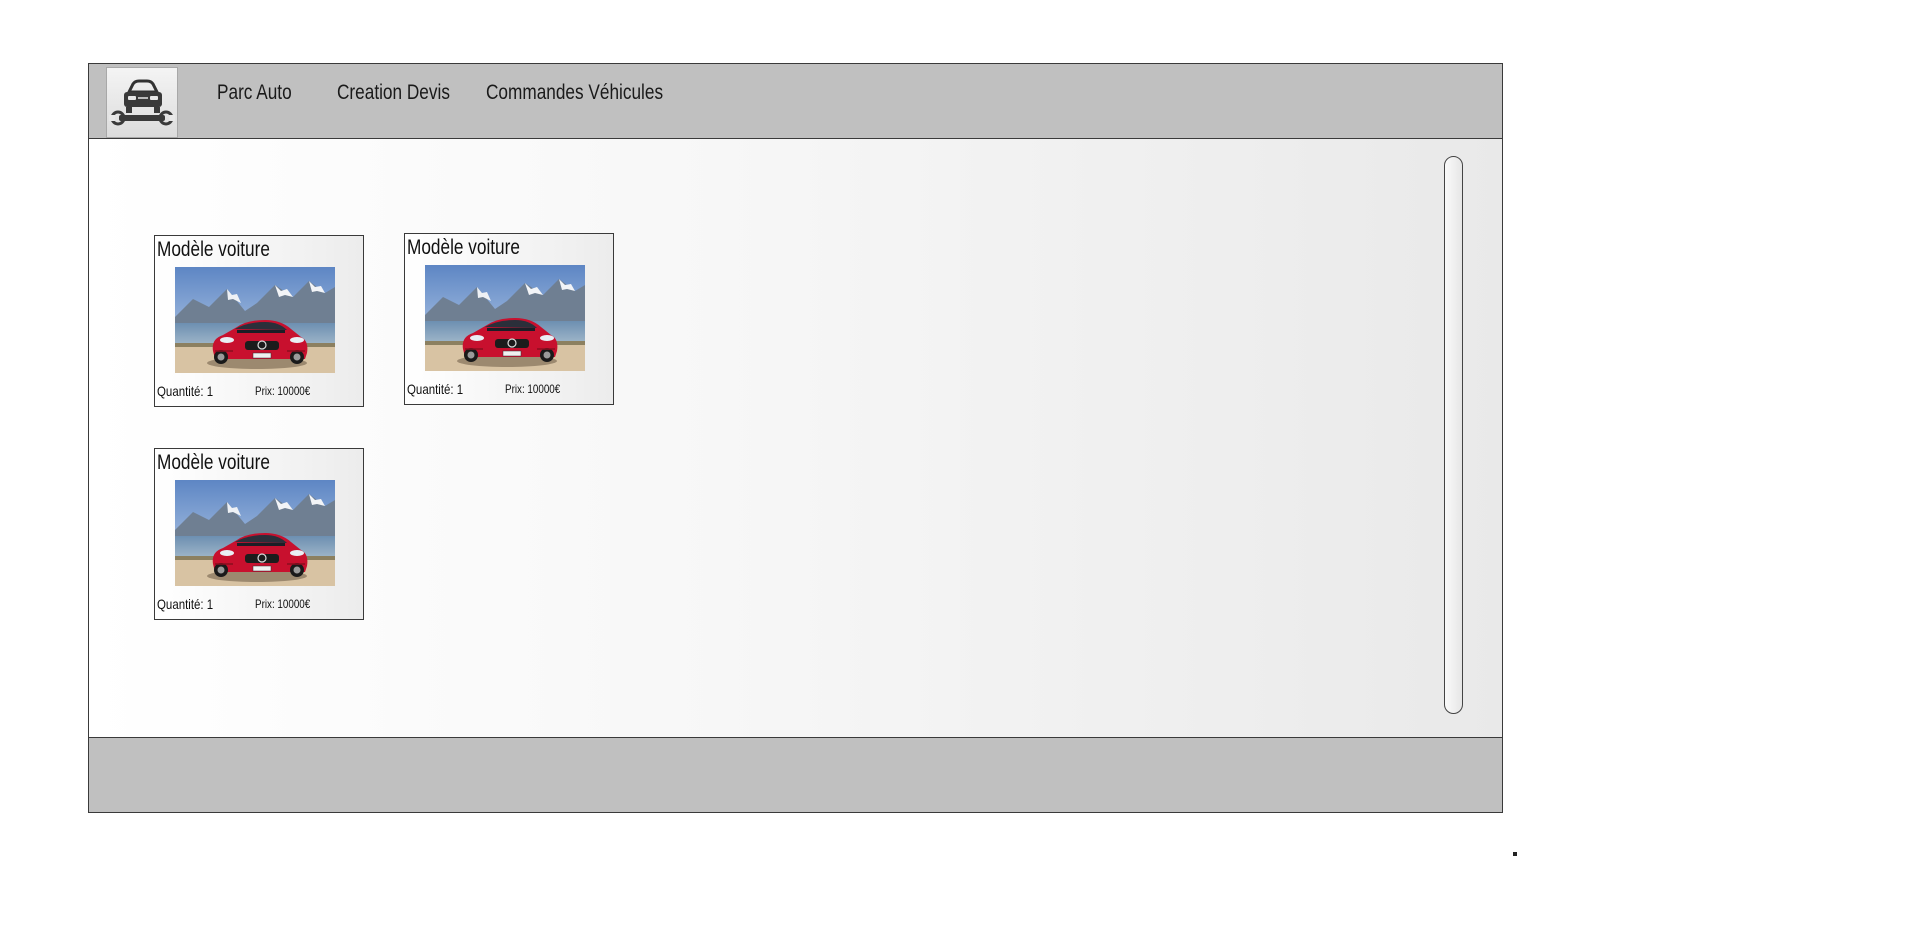 The height and width of the screenshot is (938, 1920). I want to click on footer-bar, so click(795, 774).